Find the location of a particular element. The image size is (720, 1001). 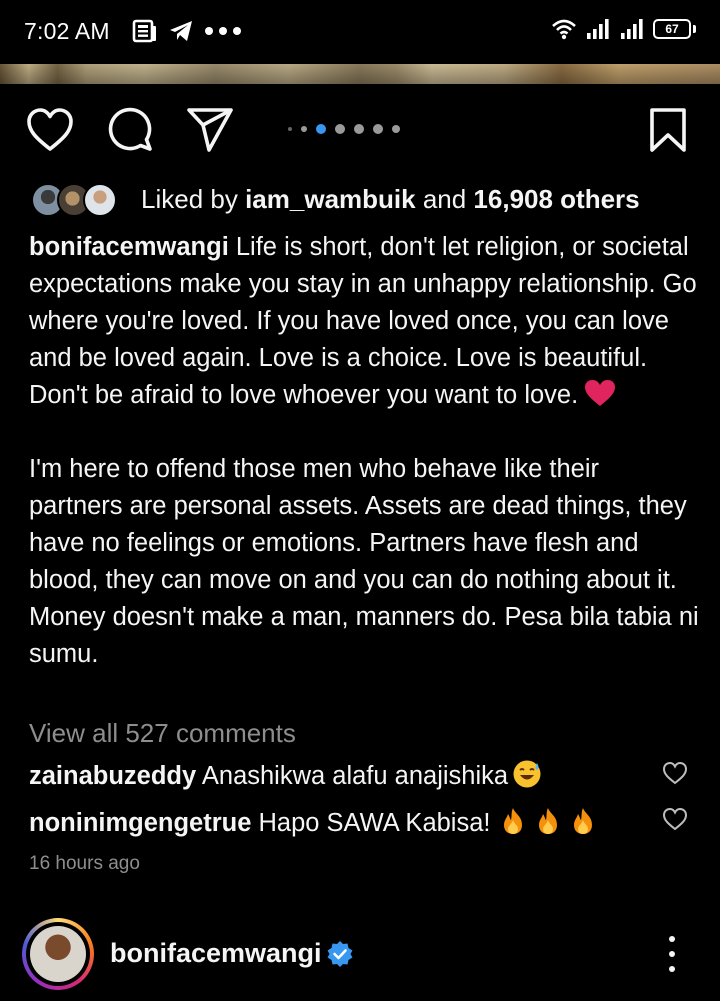

story-ring-gap is located at coordinates (58, 954).